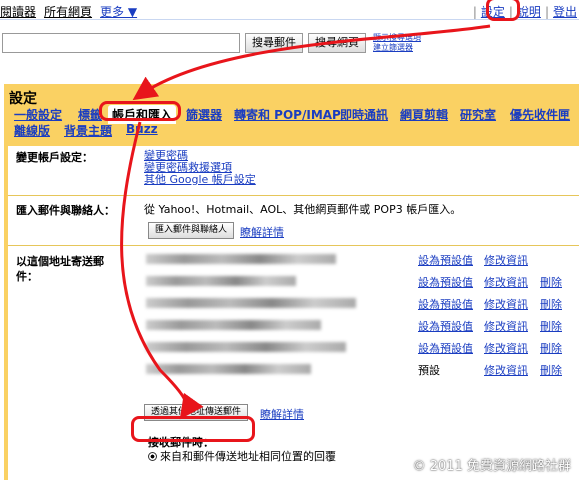 Image resolution: width=579 pixels, height=480 pixels. I want to click on tab-filters: 篩選器, so click(204, 114).